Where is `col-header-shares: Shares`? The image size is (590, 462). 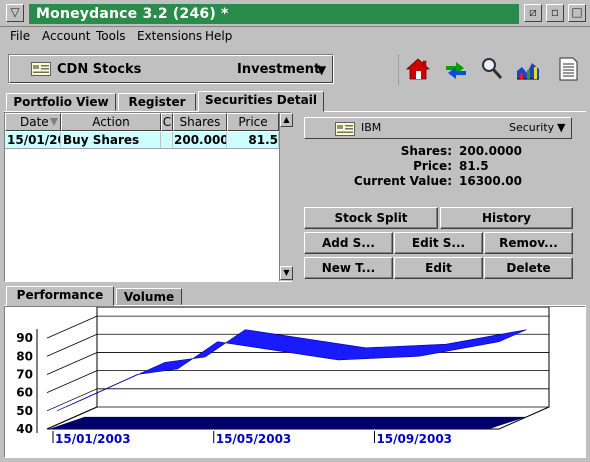
col-header-shares: Shares is located at coordinates (200, 122).